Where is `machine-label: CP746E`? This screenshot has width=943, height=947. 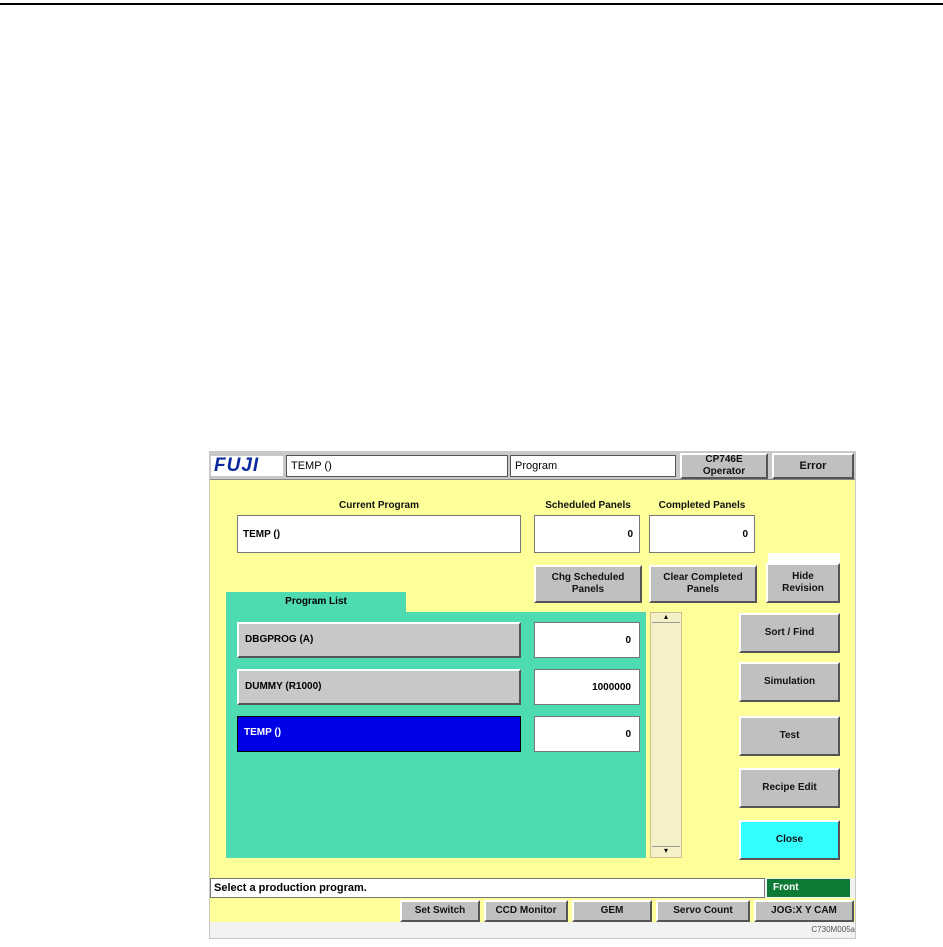 machine-label: CP746E is located at coordinates (724, 459).